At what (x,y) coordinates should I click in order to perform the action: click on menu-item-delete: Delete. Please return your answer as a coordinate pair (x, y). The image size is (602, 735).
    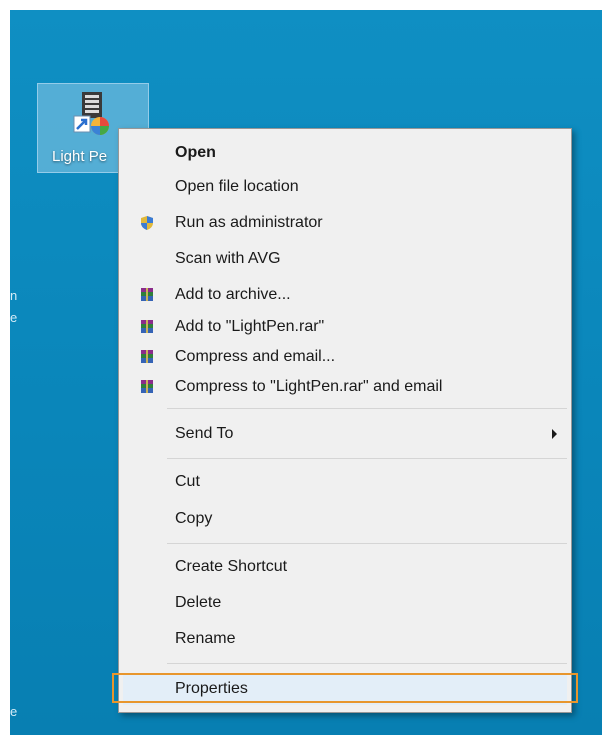
    Looking at the image, I should click on (345, 603).